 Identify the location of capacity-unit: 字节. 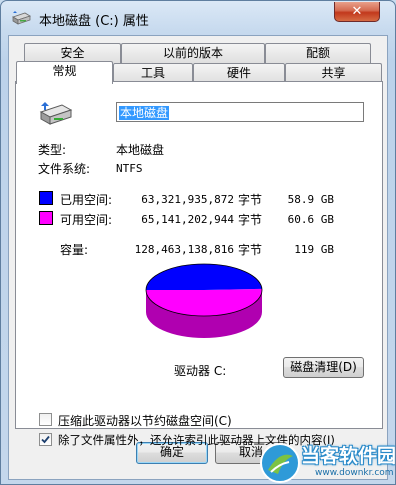
(250, 250).